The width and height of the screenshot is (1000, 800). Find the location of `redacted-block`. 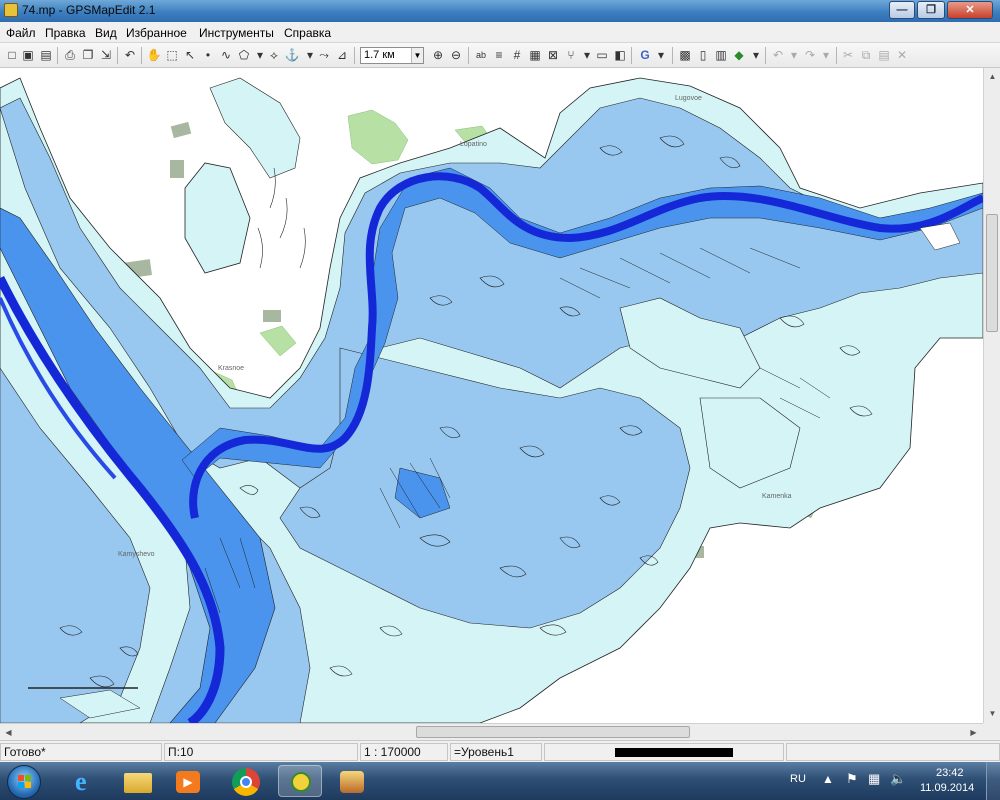

redacted-block is located at coordinates (674, 752).